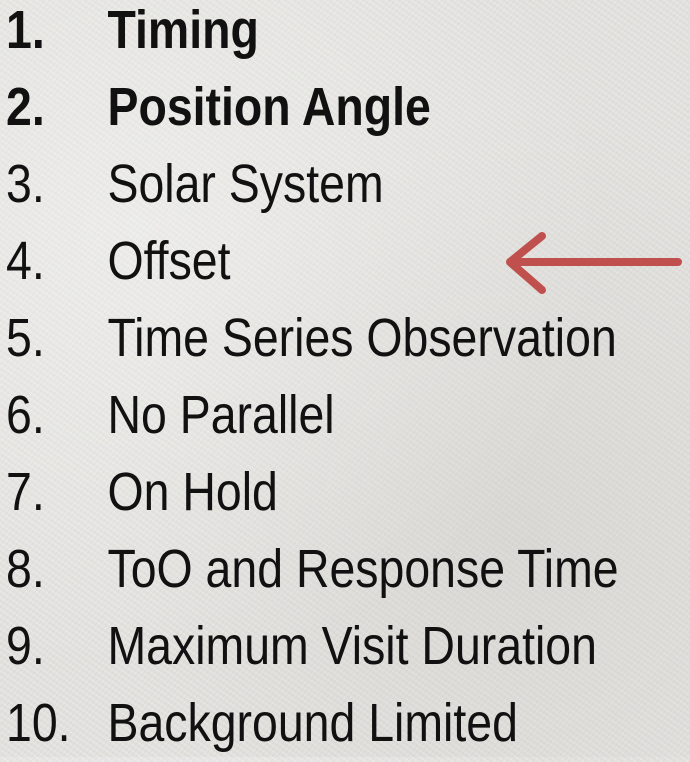  What do you see at coordinates (192, 492) in the screenshot?
I see `list-text: On Hold` at bounding box center [192, 492].